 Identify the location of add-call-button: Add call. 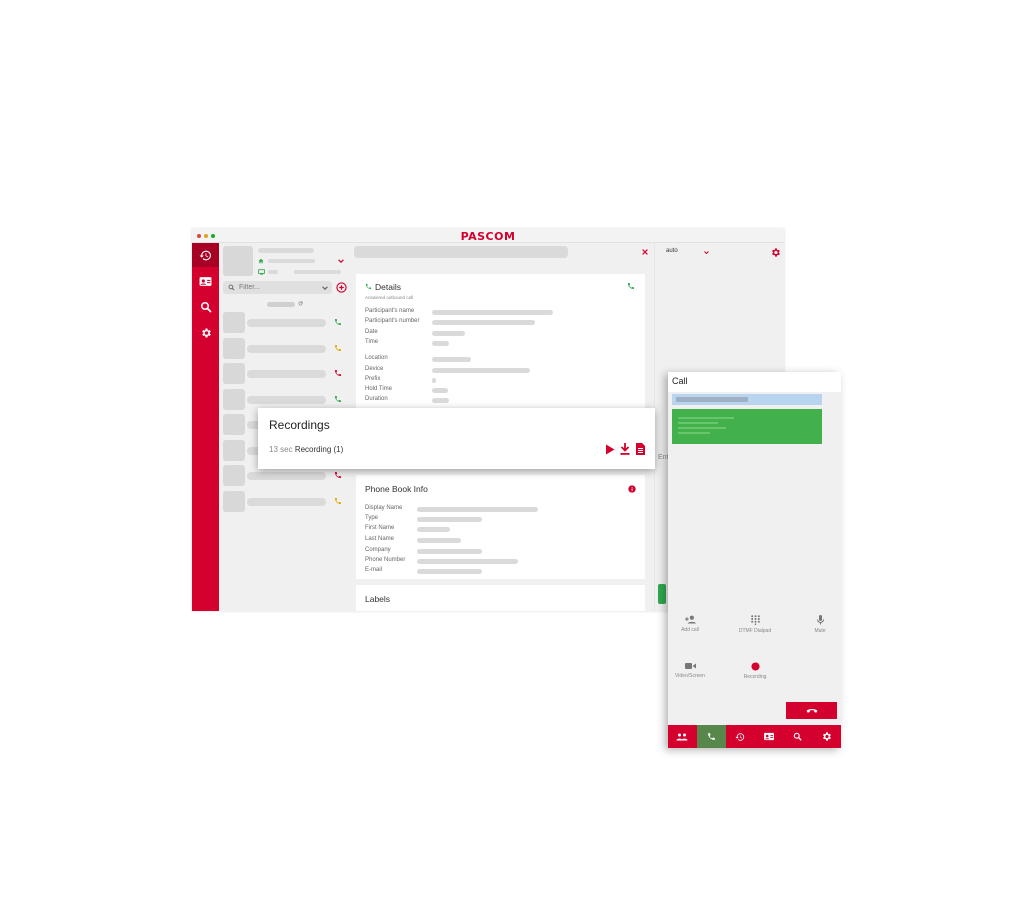
(690, 624).